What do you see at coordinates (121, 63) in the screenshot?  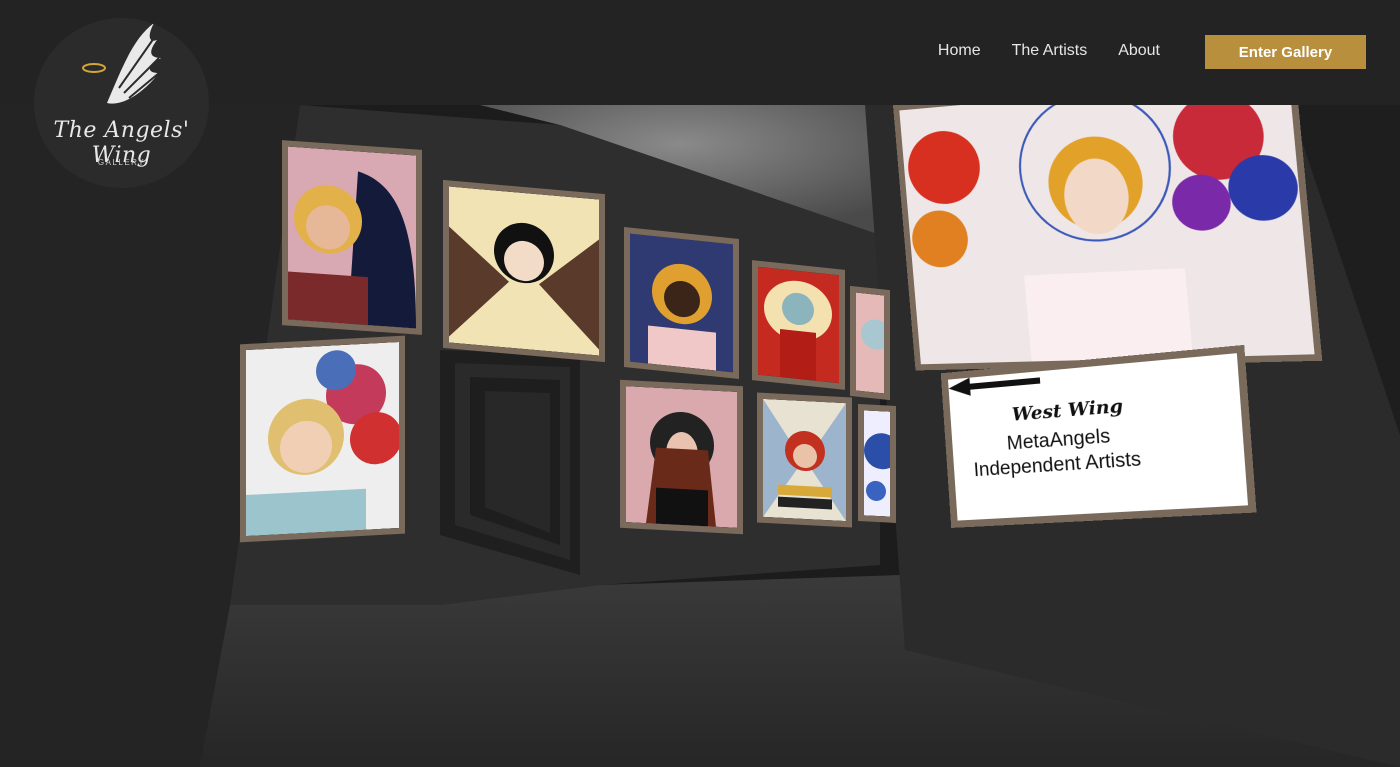 I see `angel-wing-icon` at bounding box center [121, 63].